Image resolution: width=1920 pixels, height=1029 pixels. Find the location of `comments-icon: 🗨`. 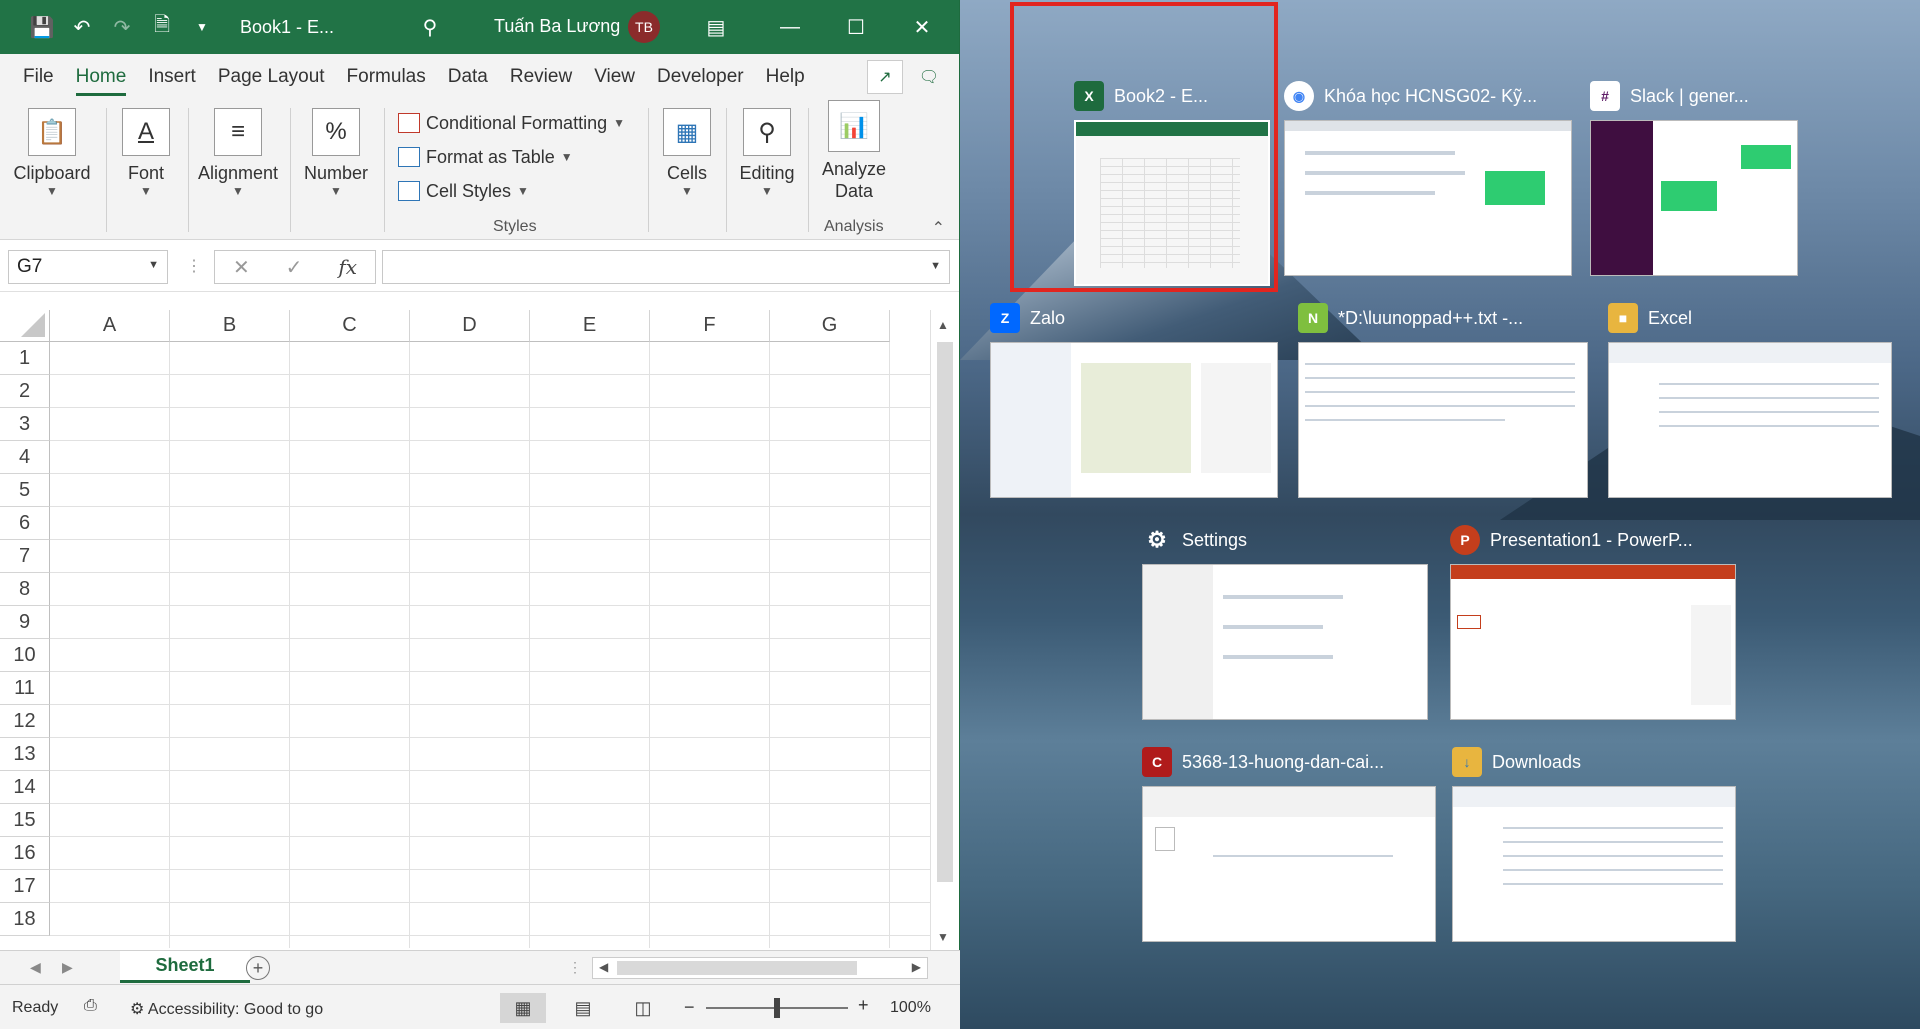

comments-icon: 🗨 is located at coordinates (929, 77).